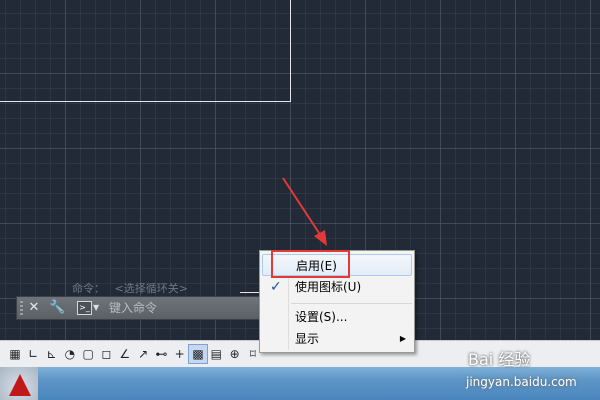 This screenshot has width=600, height=400. I want to click on sc-icon: ⊕, so click(235, 354).